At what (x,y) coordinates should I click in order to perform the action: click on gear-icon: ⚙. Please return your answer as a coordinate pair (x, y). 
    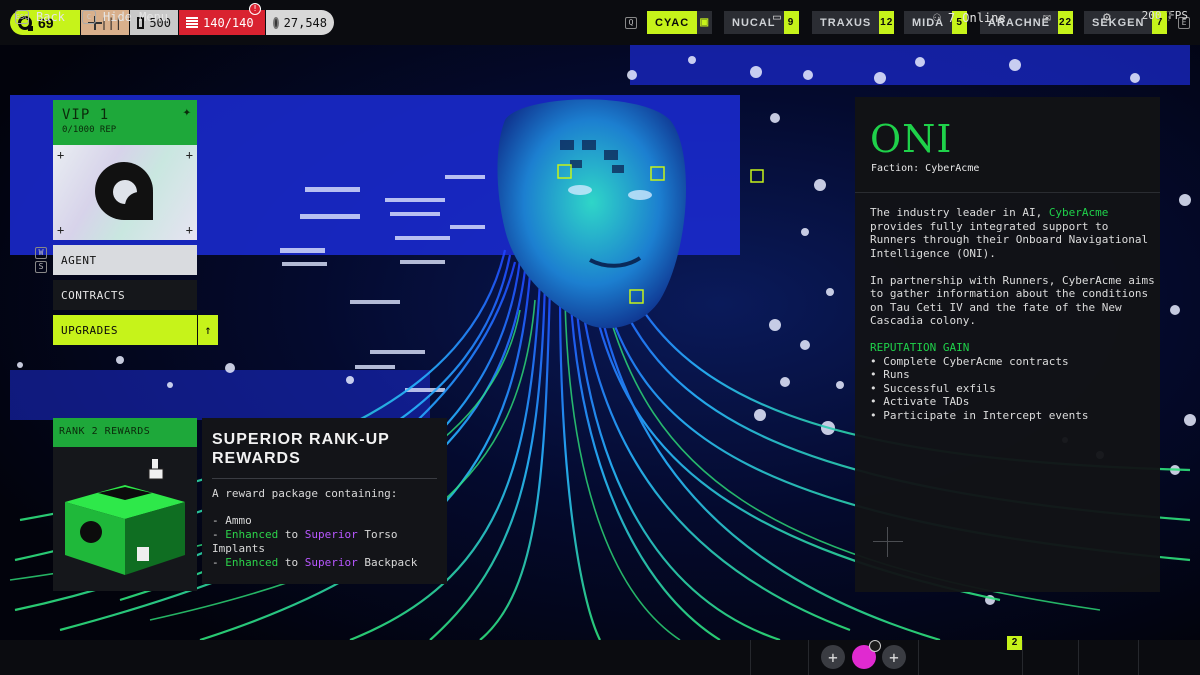
    Looking at the image, I should click on (1107, 17).